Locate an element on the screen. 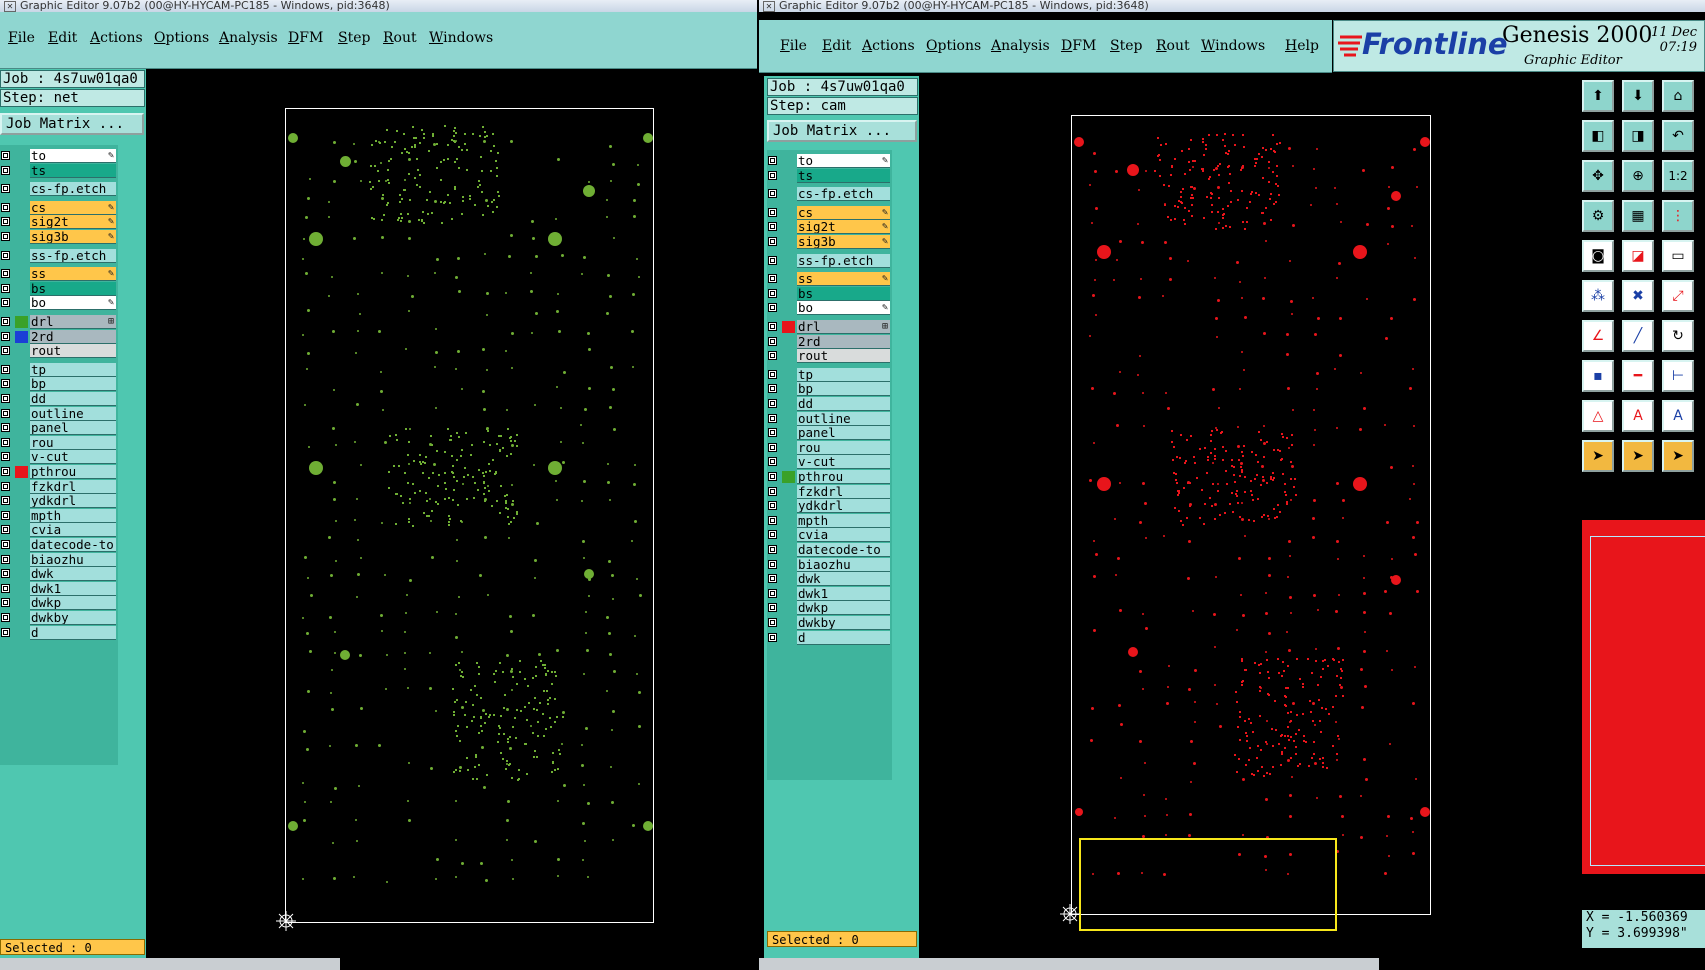  layer-row-dd: dd is located at coordinates (829, 404).